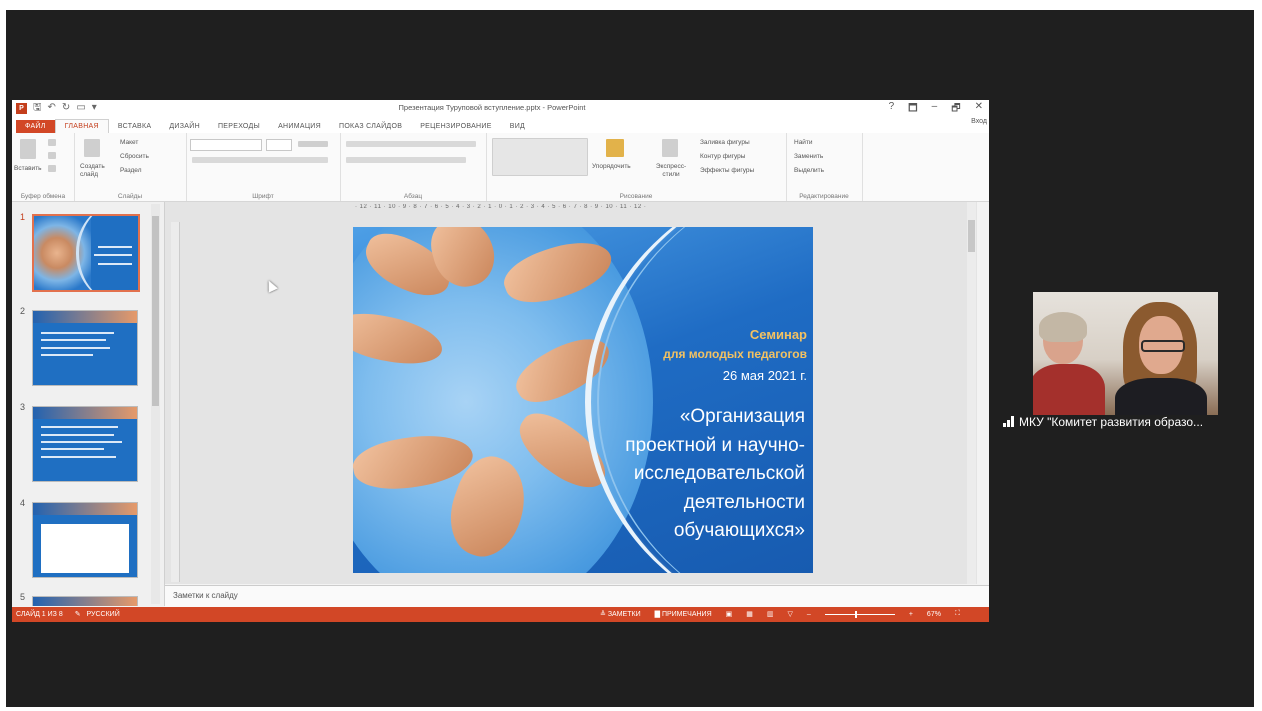  What do you see at coordinates (955, 109) in the screenshot?
I see `maximize-button: 🗗` at bounding box center [955, 109].